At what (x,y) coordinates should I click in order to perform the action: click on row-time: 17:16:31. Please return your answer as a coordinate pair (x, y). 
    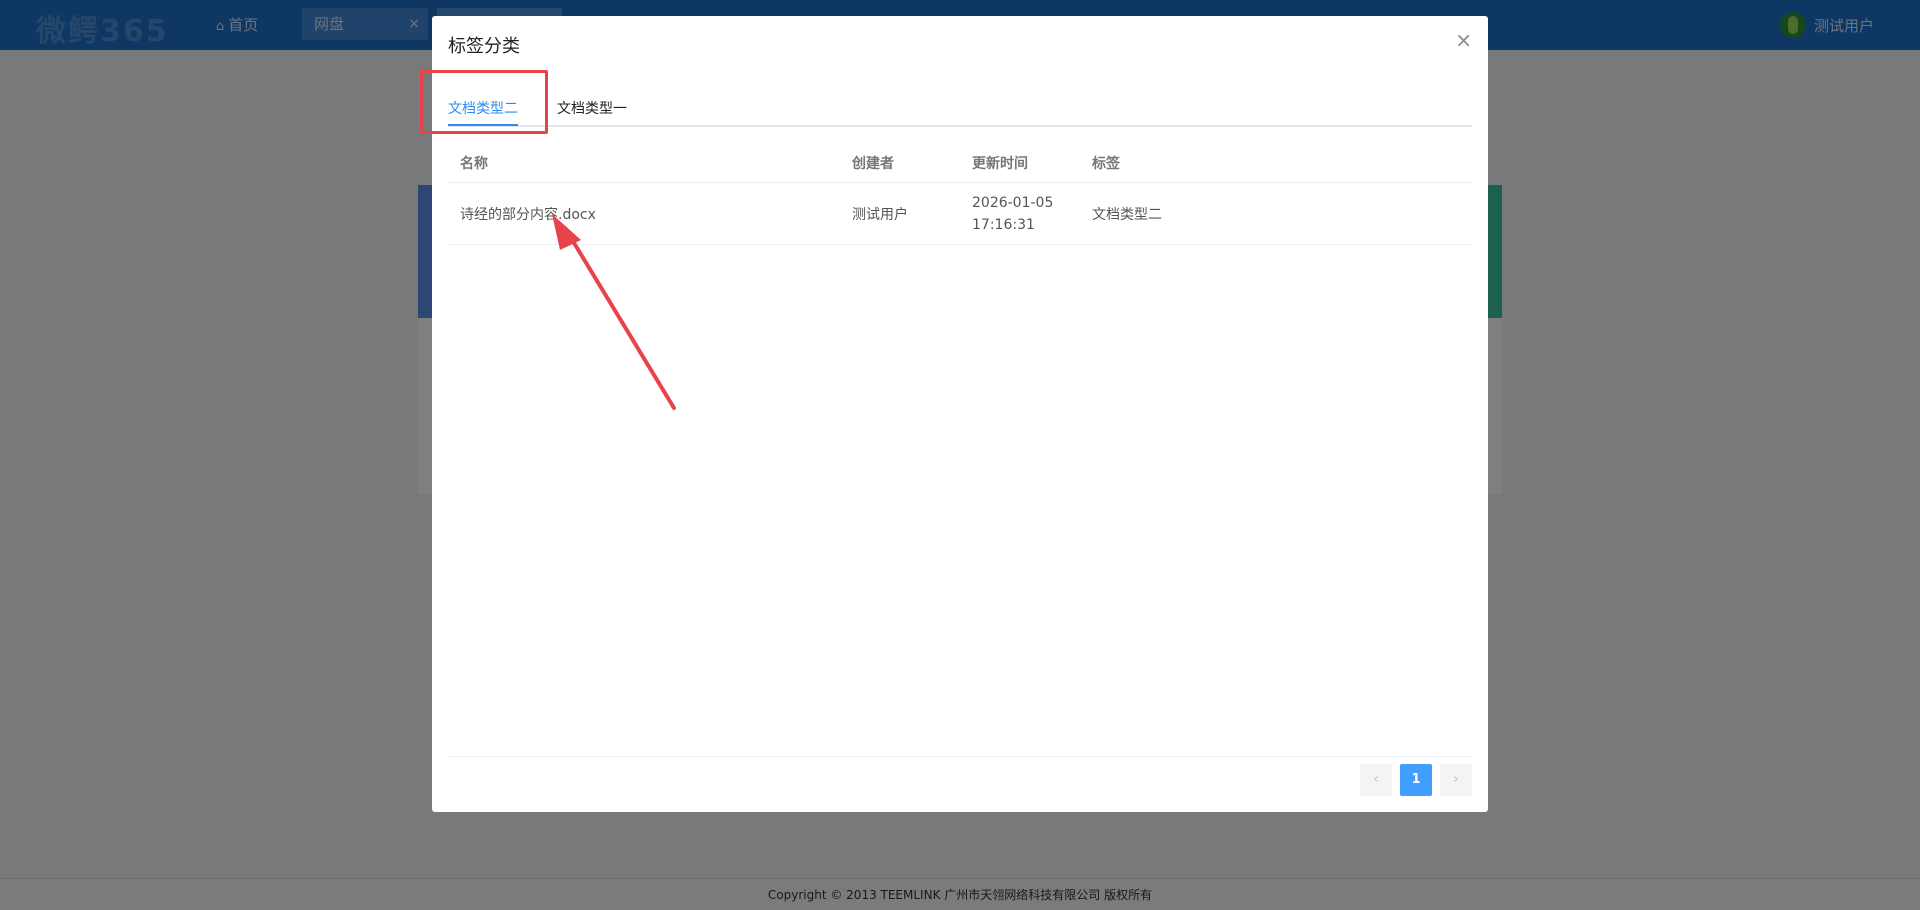
    Looking at the image, I should click on (1003, 225).